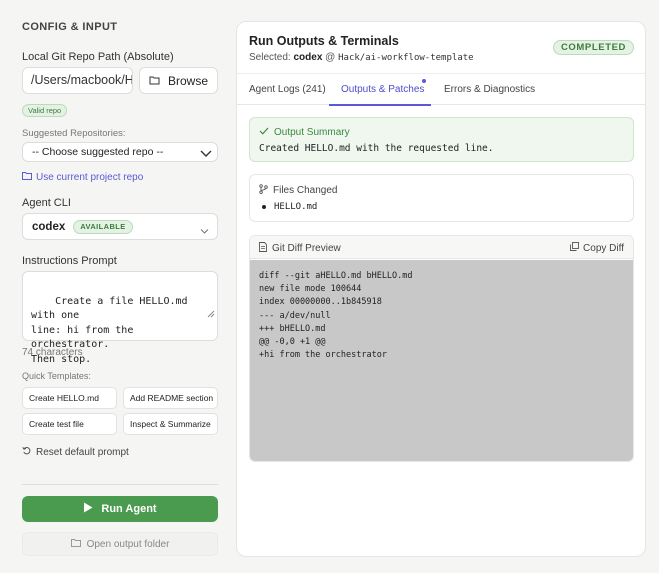 This screenshot has width=659, height=573. I want to click on char-count: 74 characters, so click(52, 352).